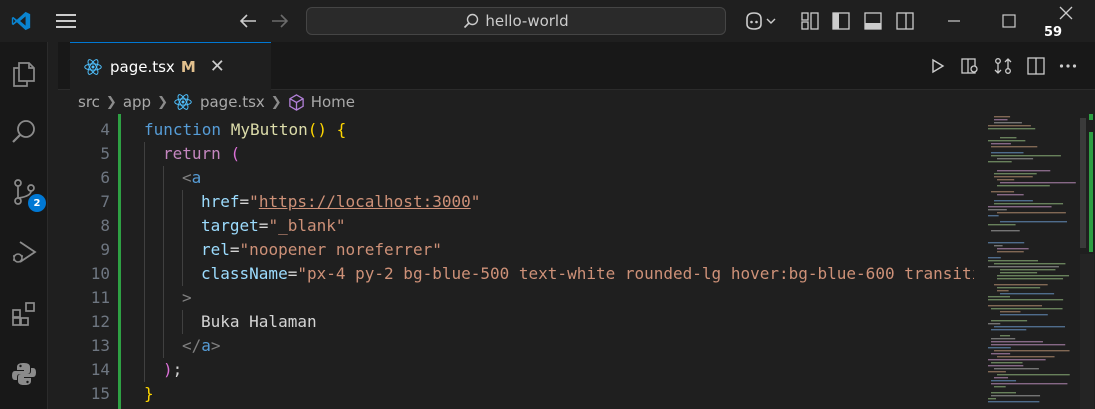 The width and height of the screenshot is (1095, 409). I want to click on forward-arrow-icon, so click(280, 21).